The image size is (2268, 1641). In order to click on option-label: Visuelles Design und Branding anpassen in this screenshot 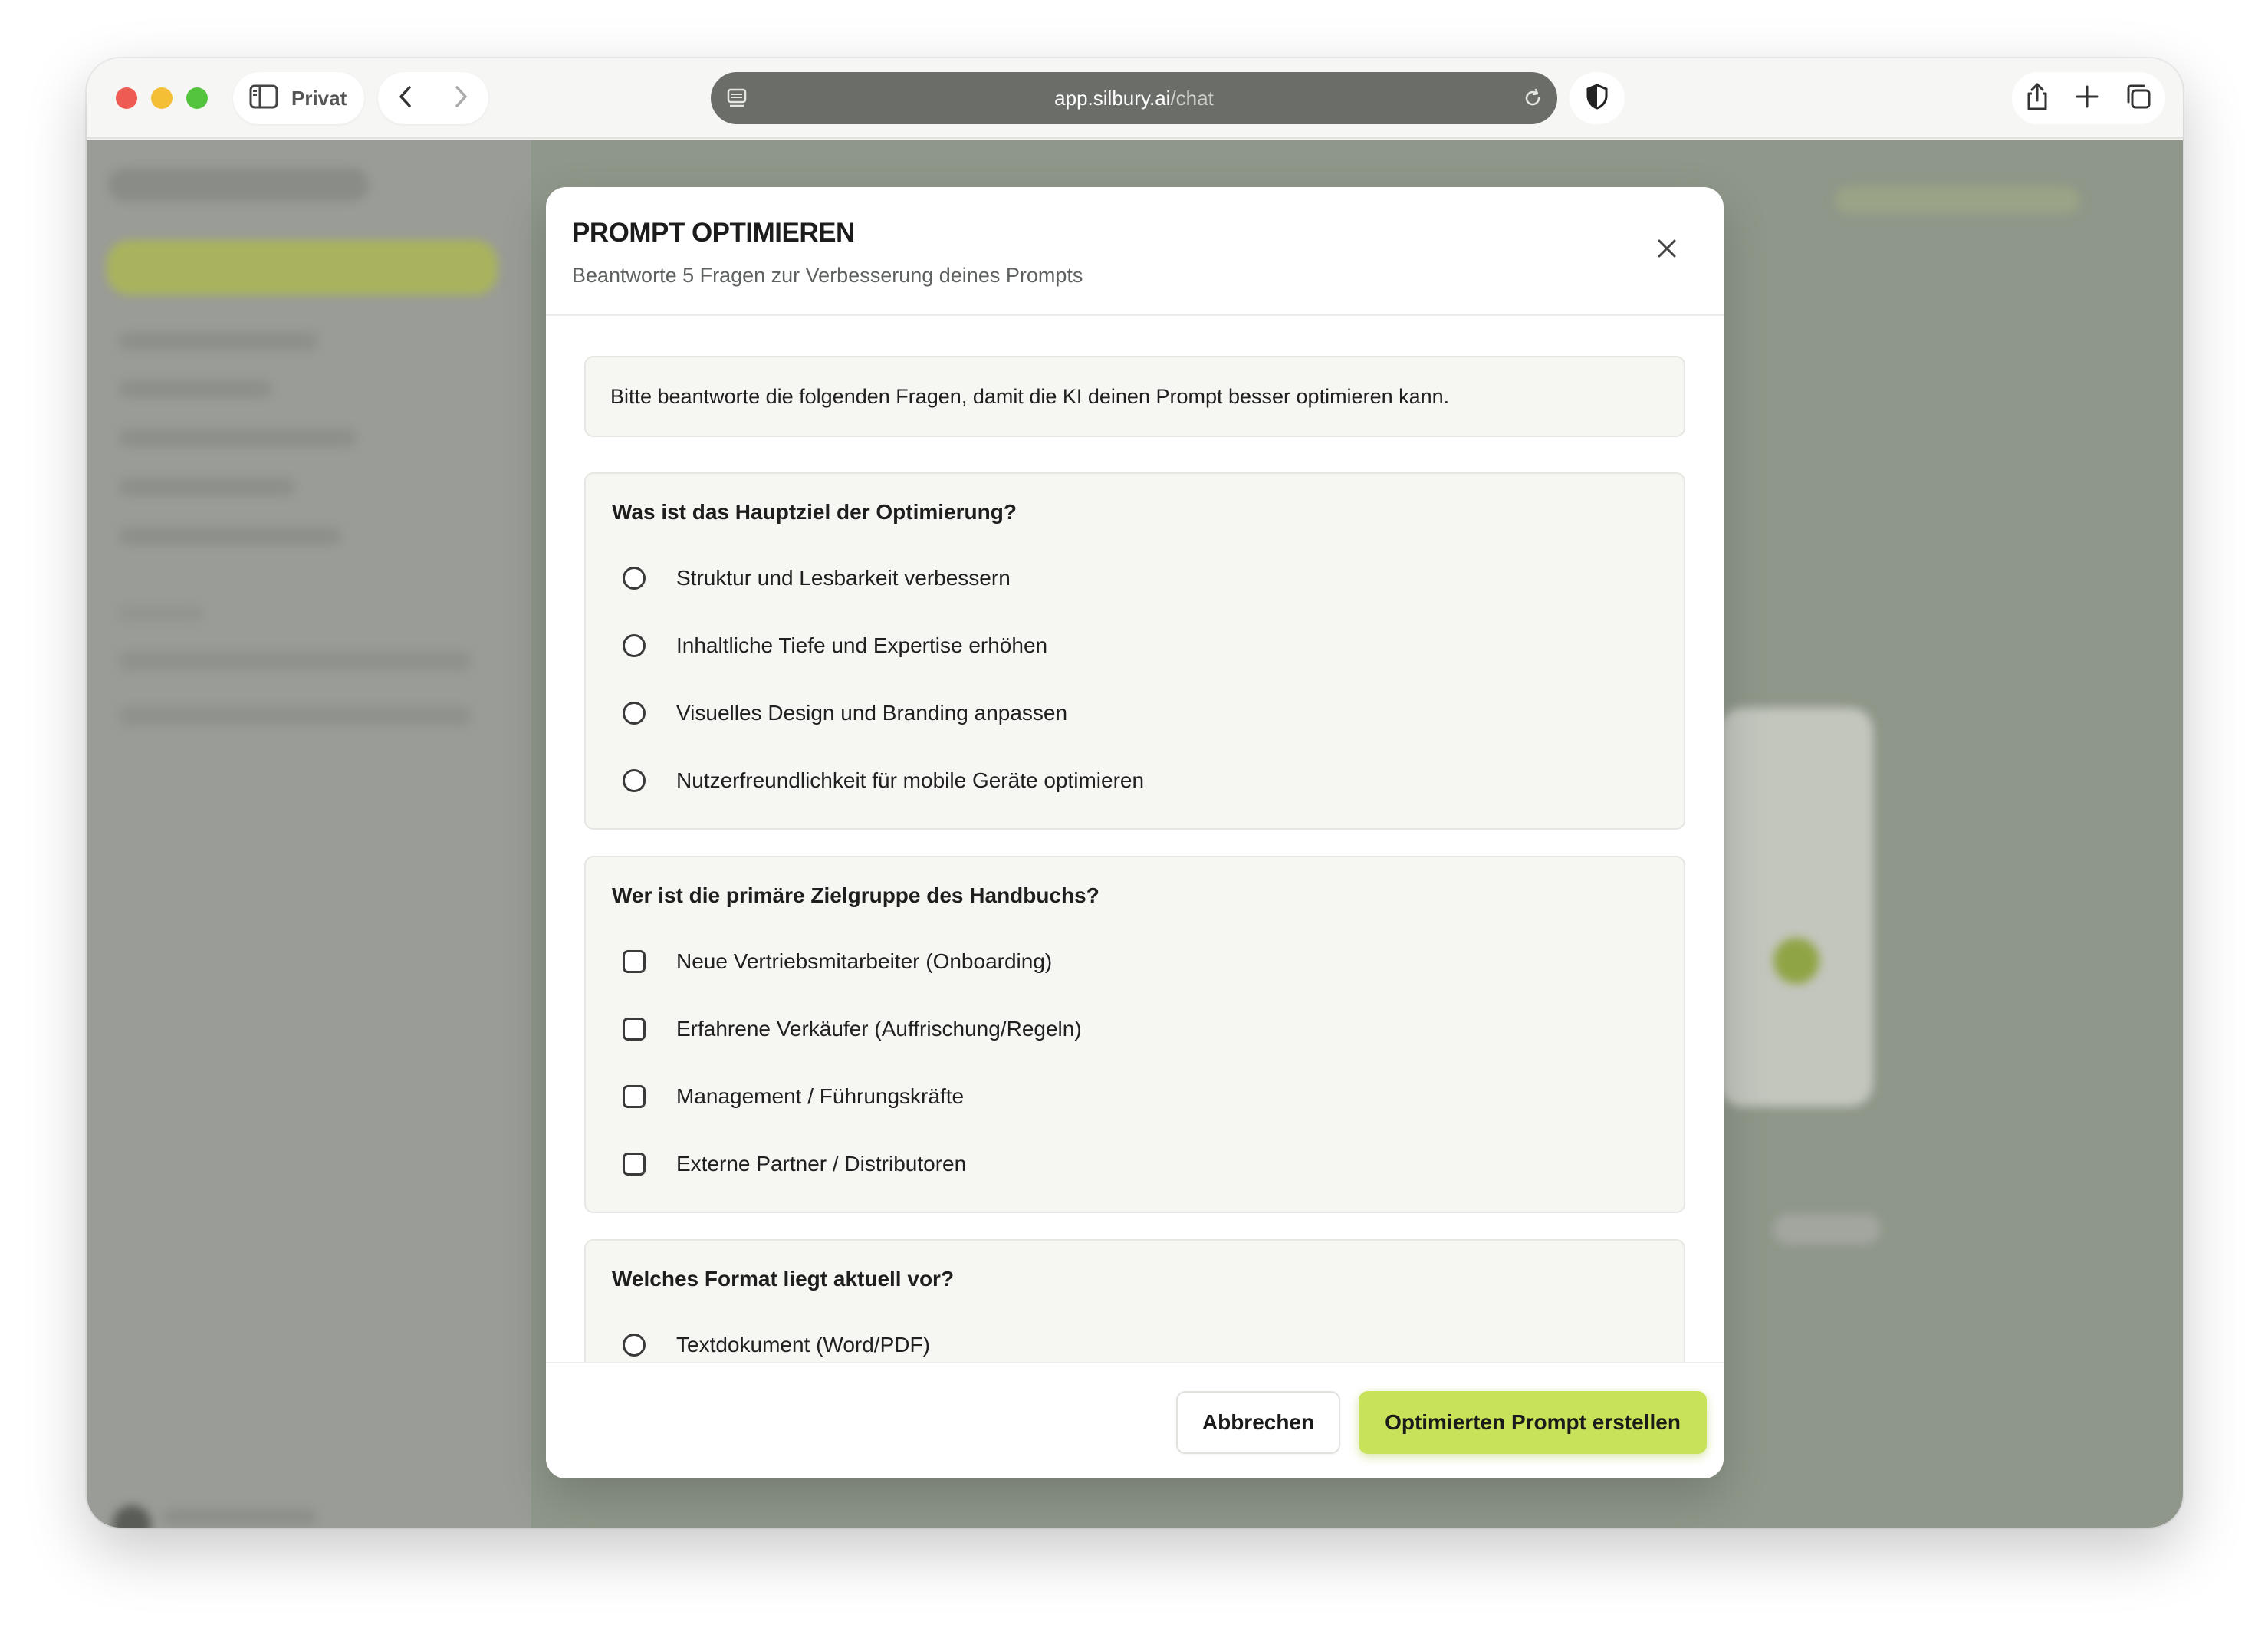, I will do `click(872, 713)`.